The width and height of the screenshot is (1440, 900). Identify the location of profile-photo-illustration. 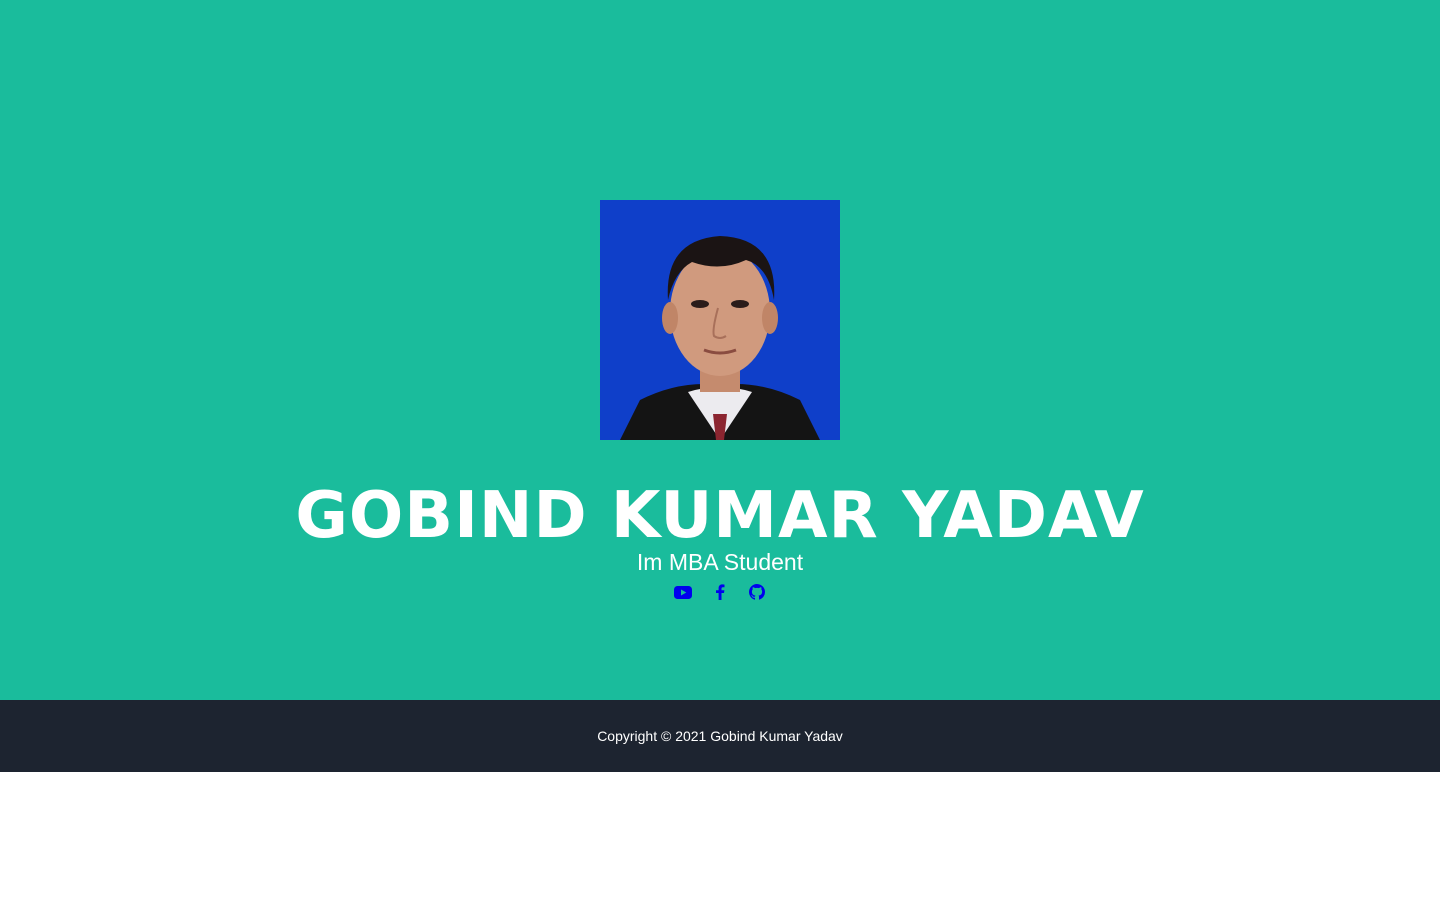
(720, 320).